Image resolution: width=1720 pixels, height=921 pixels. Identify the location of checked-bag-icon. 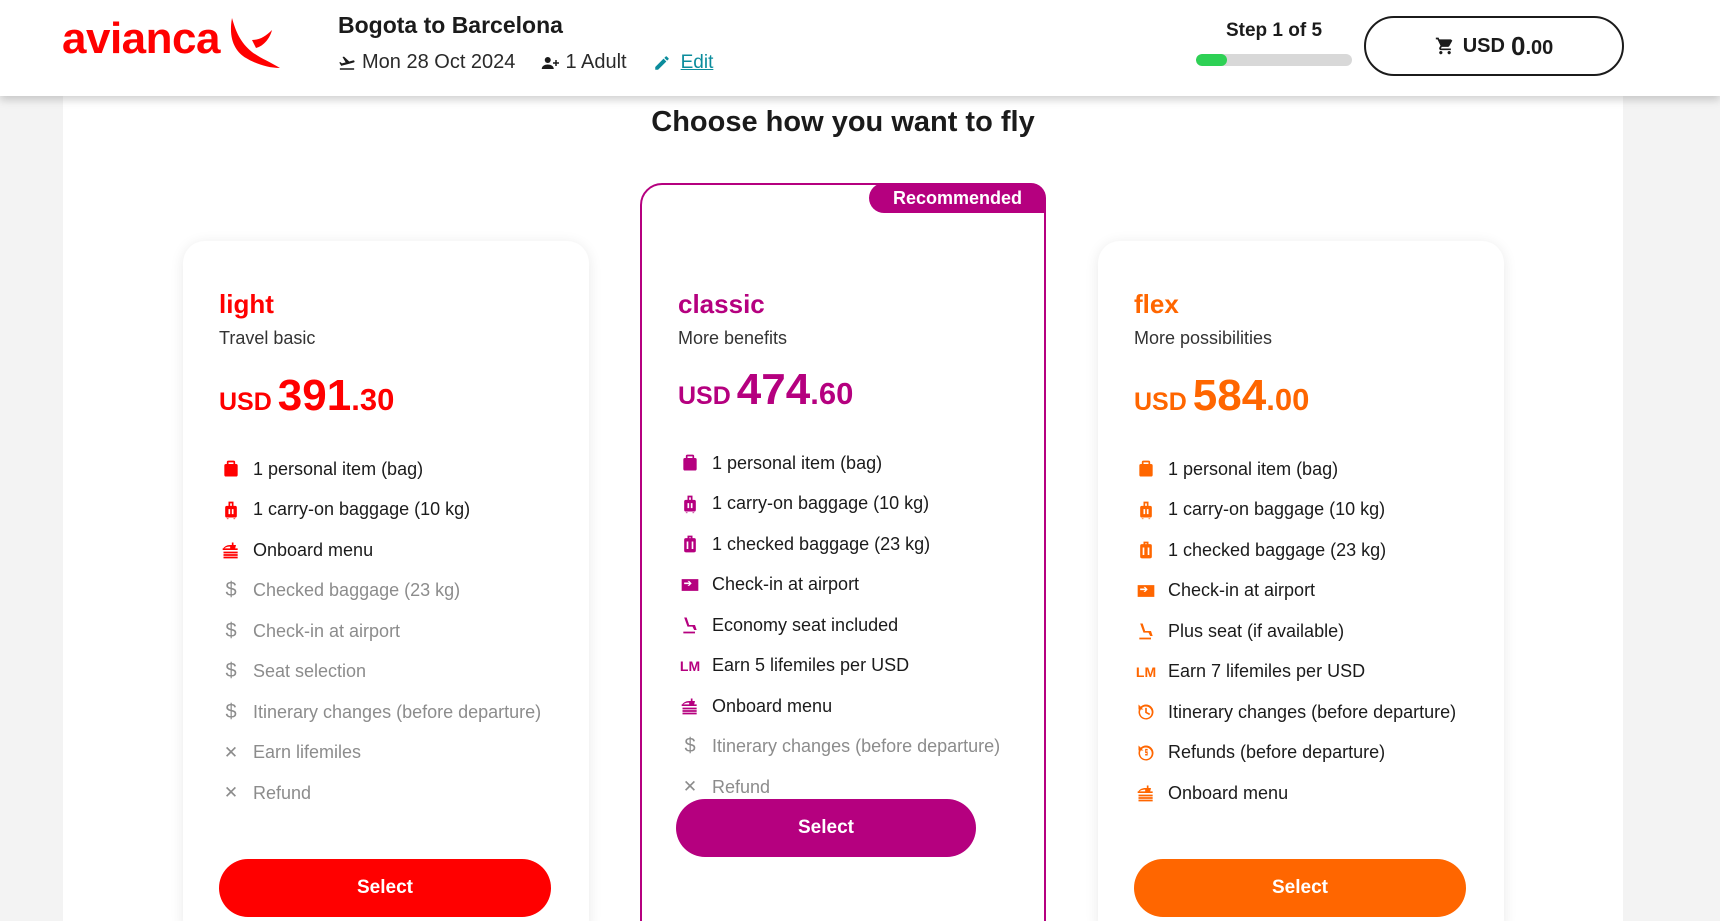
(690, 544).